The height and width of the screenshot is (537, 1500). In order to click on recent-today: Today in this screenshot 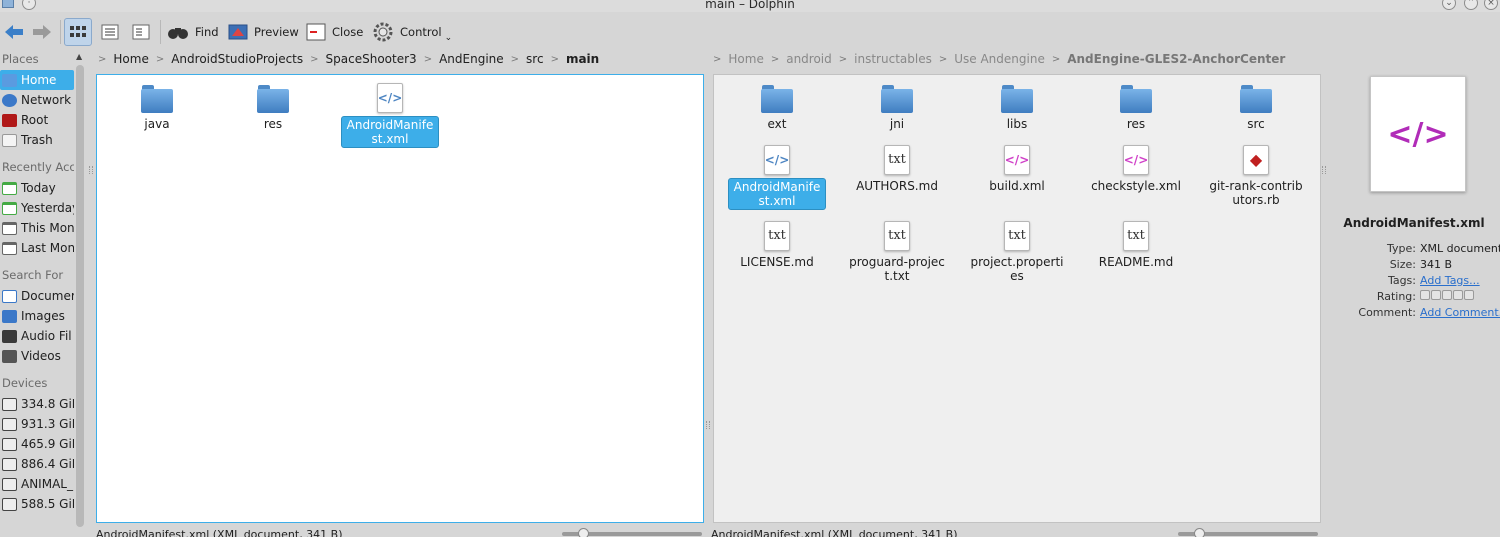, I will do `click(37, 188)`.